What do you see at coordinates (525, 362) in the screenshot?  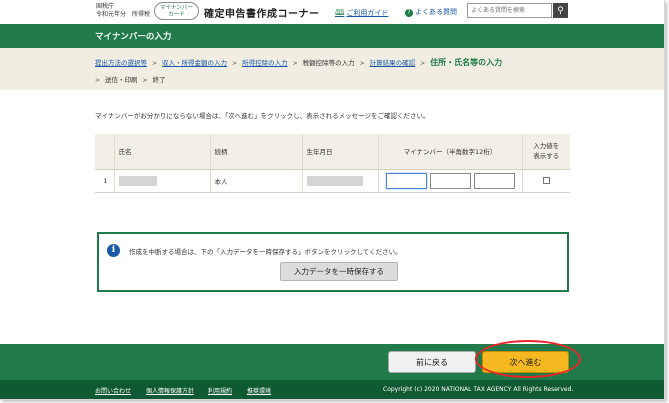 I see `next-button: 次へ進む` at bounding box center [525, 362].